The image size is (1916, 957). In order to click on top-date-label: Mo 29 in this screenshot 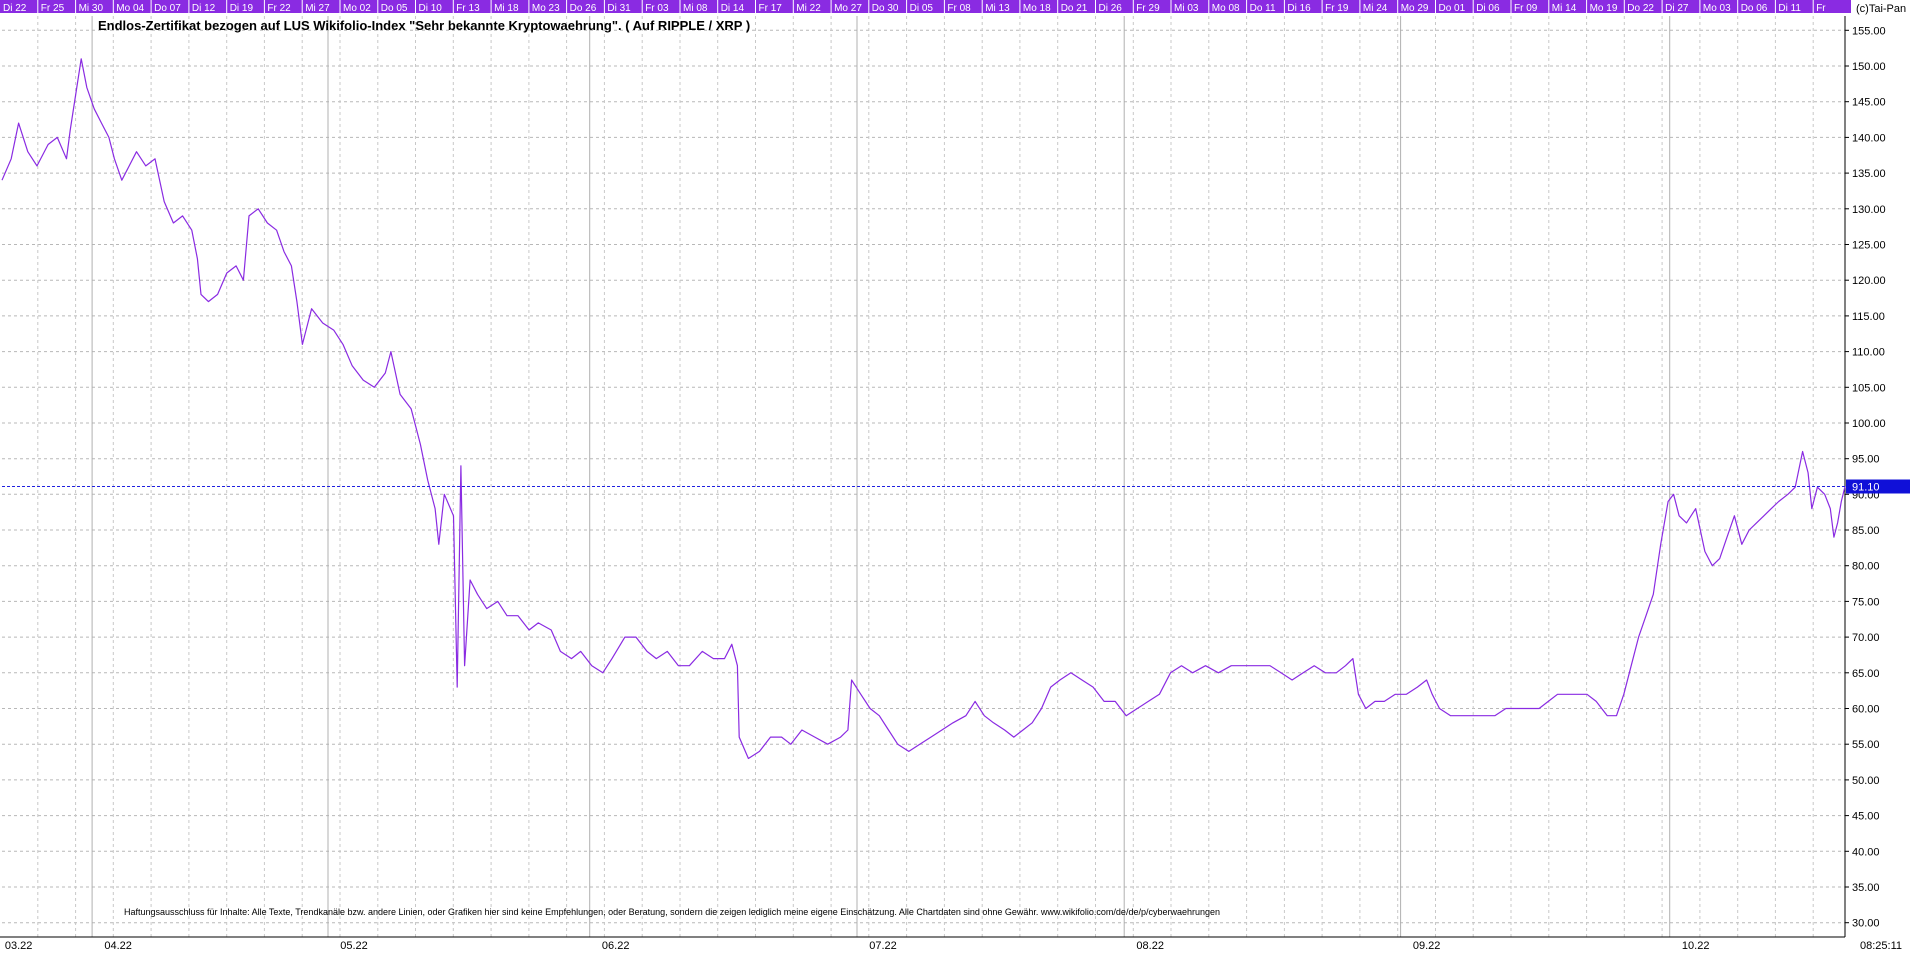, I will do `click(1415, 8)`.